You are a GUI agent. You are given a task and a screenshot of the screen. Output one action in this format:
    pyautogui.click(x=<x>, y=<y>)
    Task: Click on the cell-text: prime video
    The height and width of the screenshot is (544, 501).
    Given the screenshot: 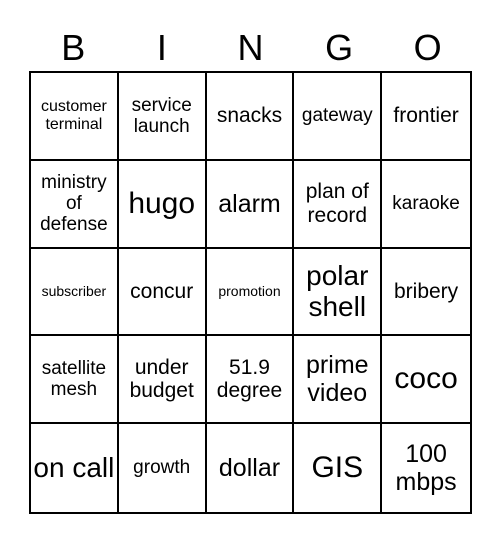 What is the action you would take?
    pyautogui.click(x=337, y=379)
    